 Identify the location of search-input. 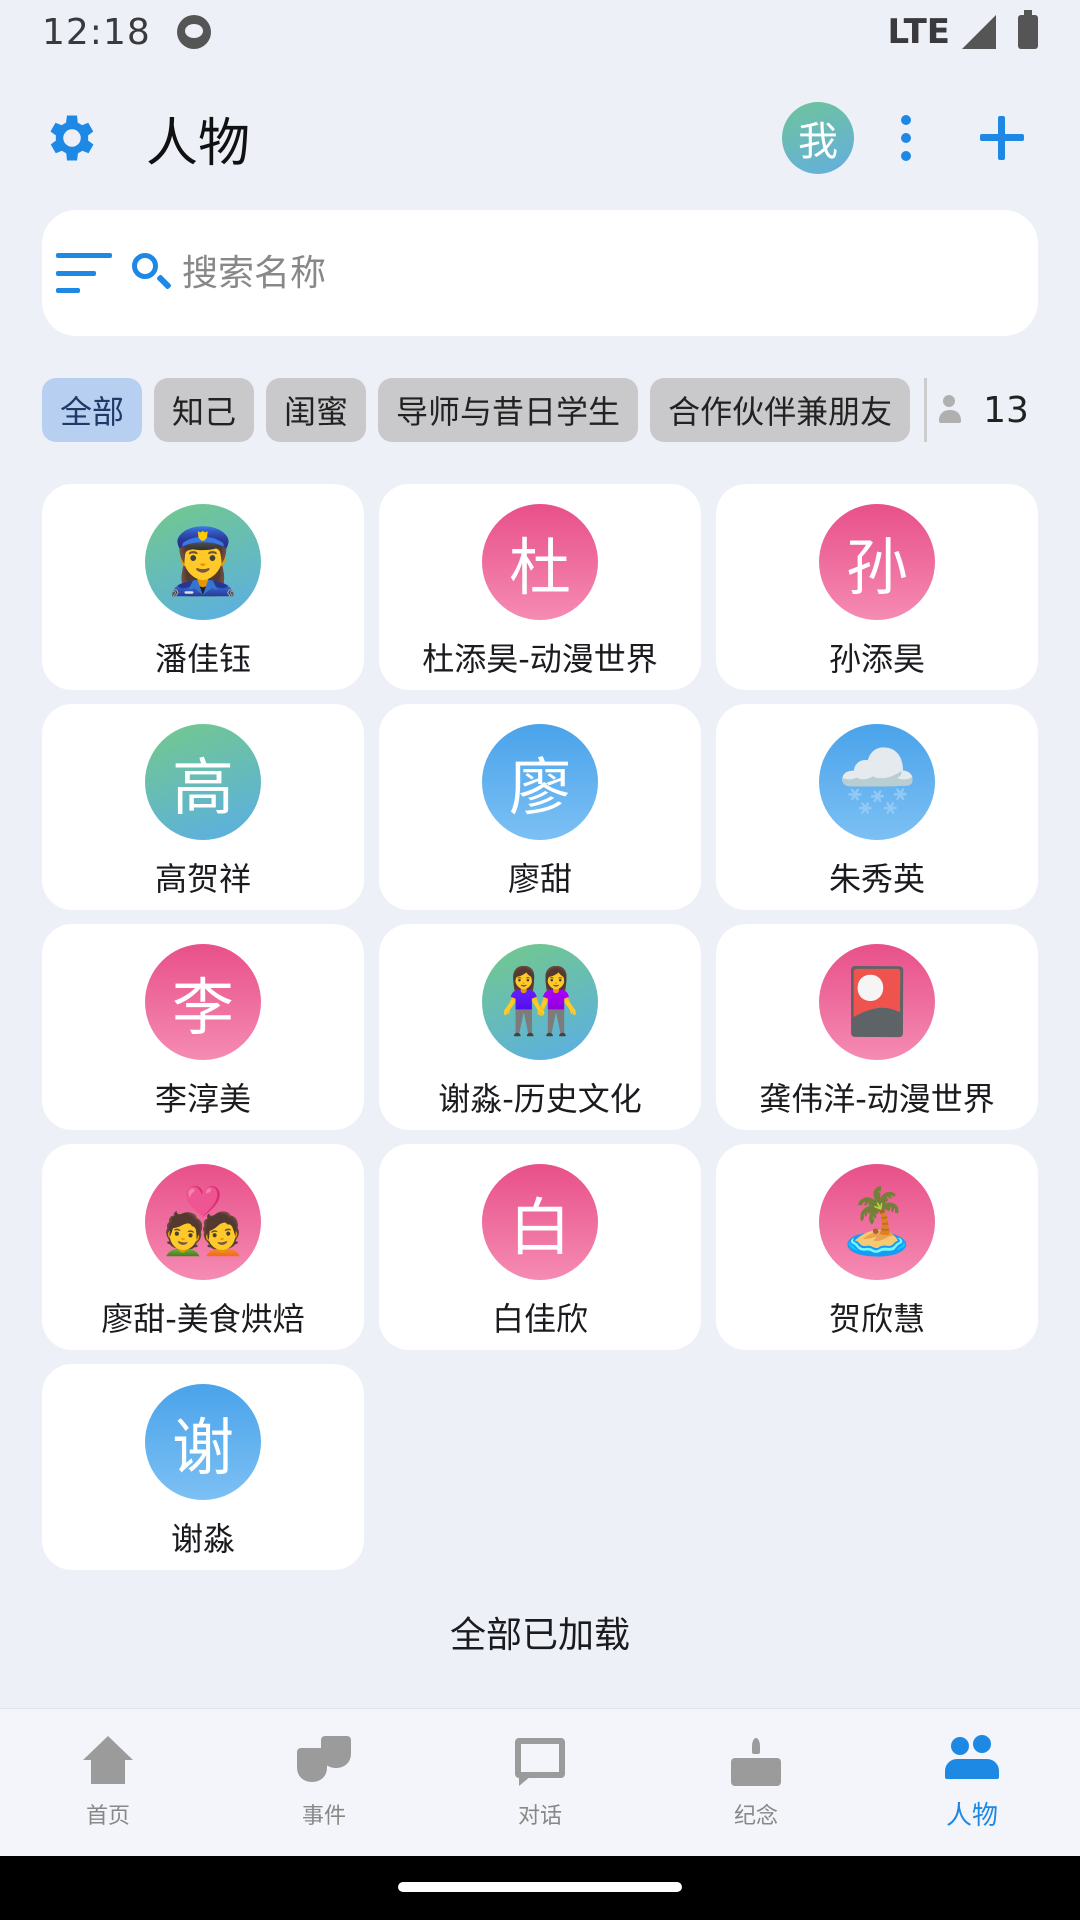
(532, 273).